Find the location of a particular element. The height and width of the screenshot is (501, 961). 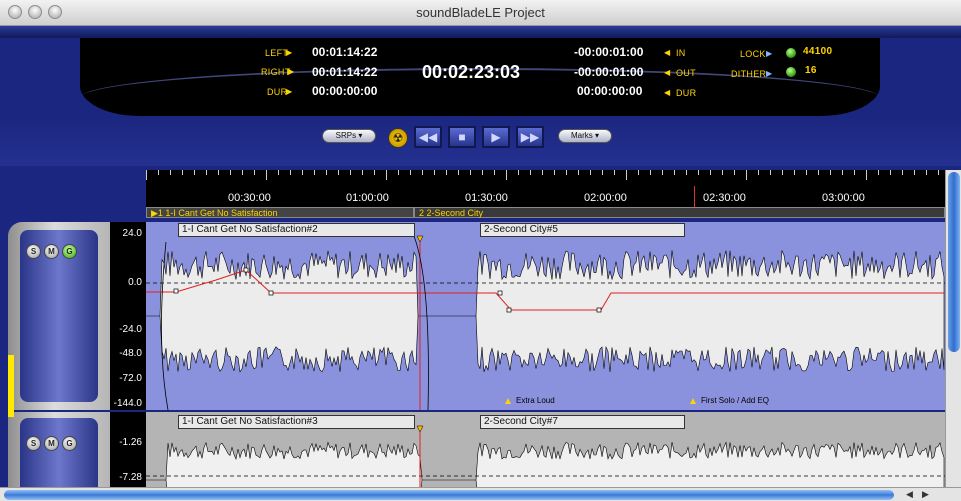

dither-arrow-icon: ▶ is located at coordinates (769, 73).